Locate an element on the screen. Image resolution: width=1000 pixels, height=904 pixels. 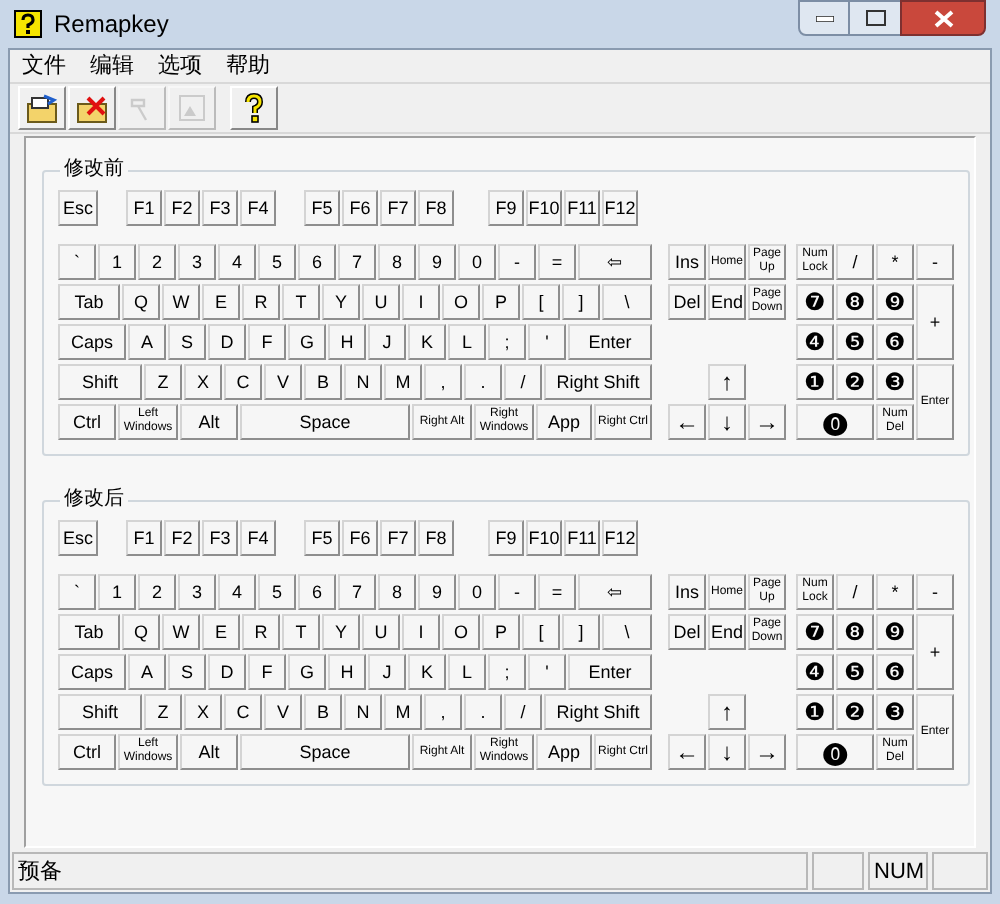
keyboard-key: F6 is located at coordinates (360, 538).